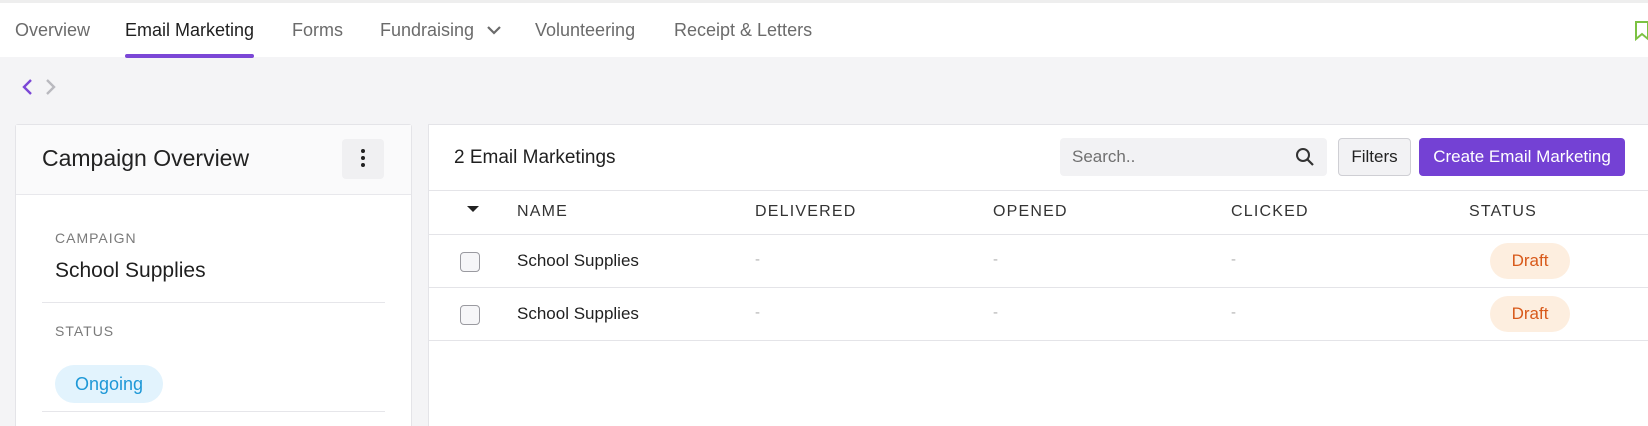 This screenshot has height=426, width=1648. What do you see at coordinates (494, 30) in the screenshot?
I see `chevron-down-icon` at bounding box center [494, 30].